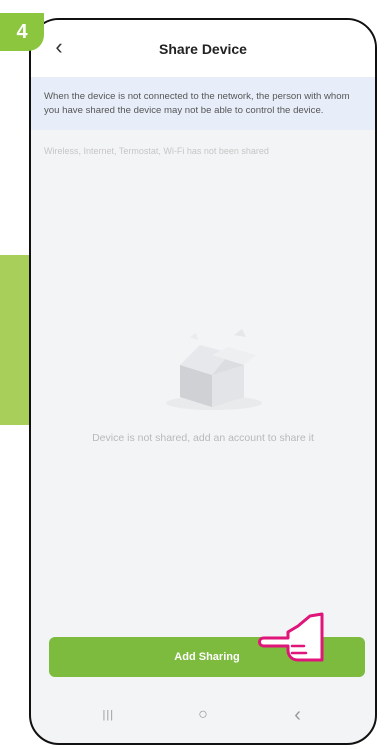  I want to click on home-icon: ○, so click(203, 714).